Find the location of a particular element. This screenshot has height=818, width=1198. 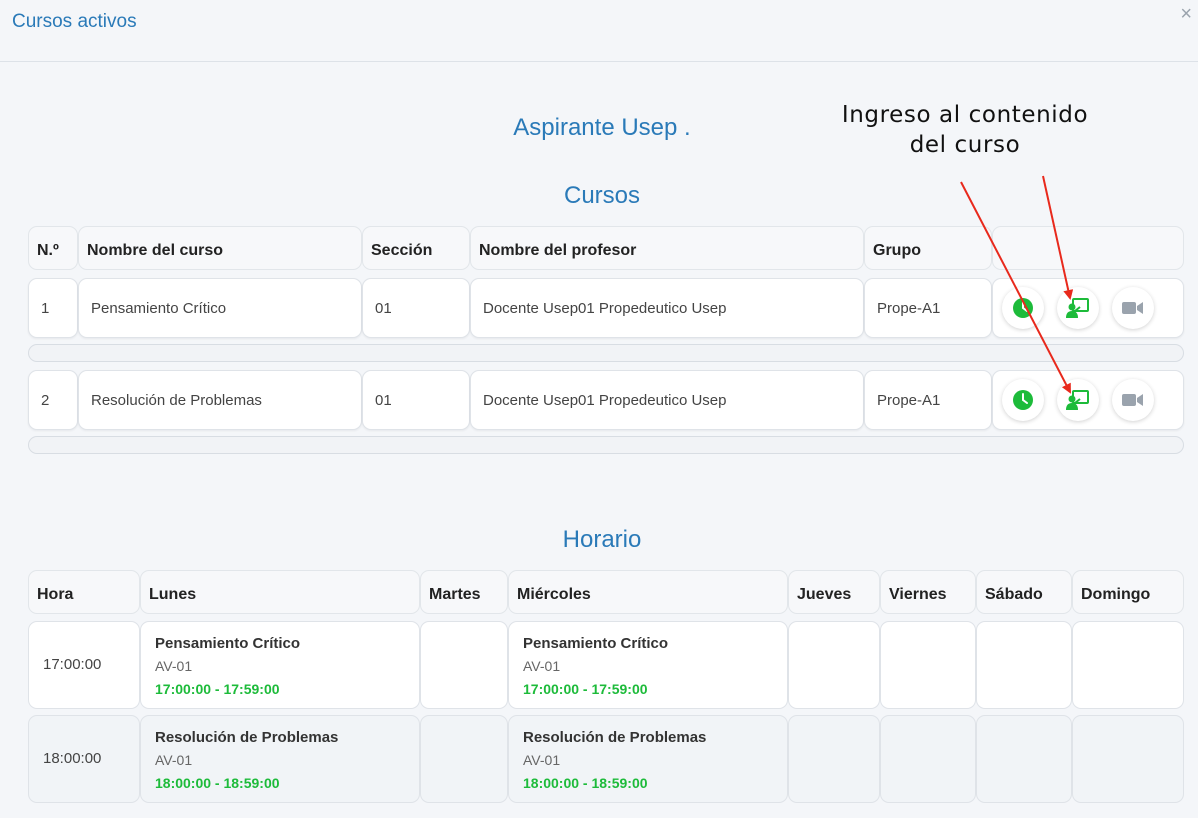

header-thursday: Jueves is located at coordinates (834, 592).